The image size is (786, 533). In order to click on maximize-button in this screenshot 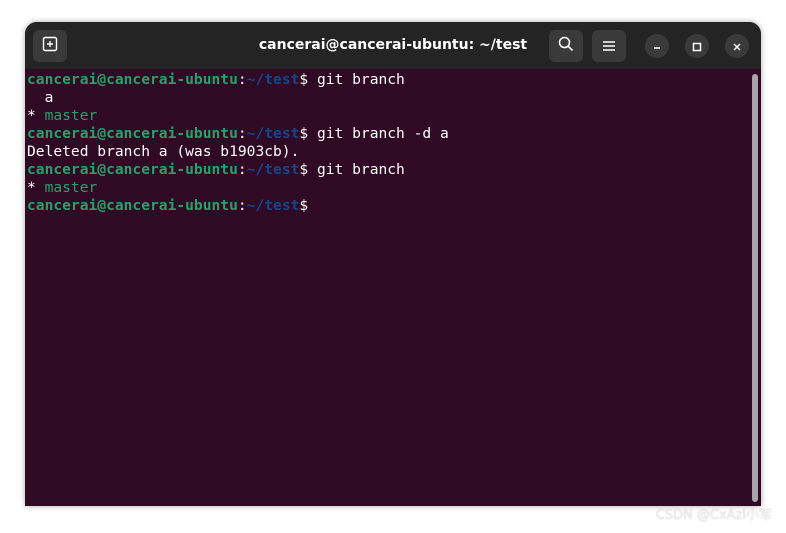, I will do `click(697, 46)`.